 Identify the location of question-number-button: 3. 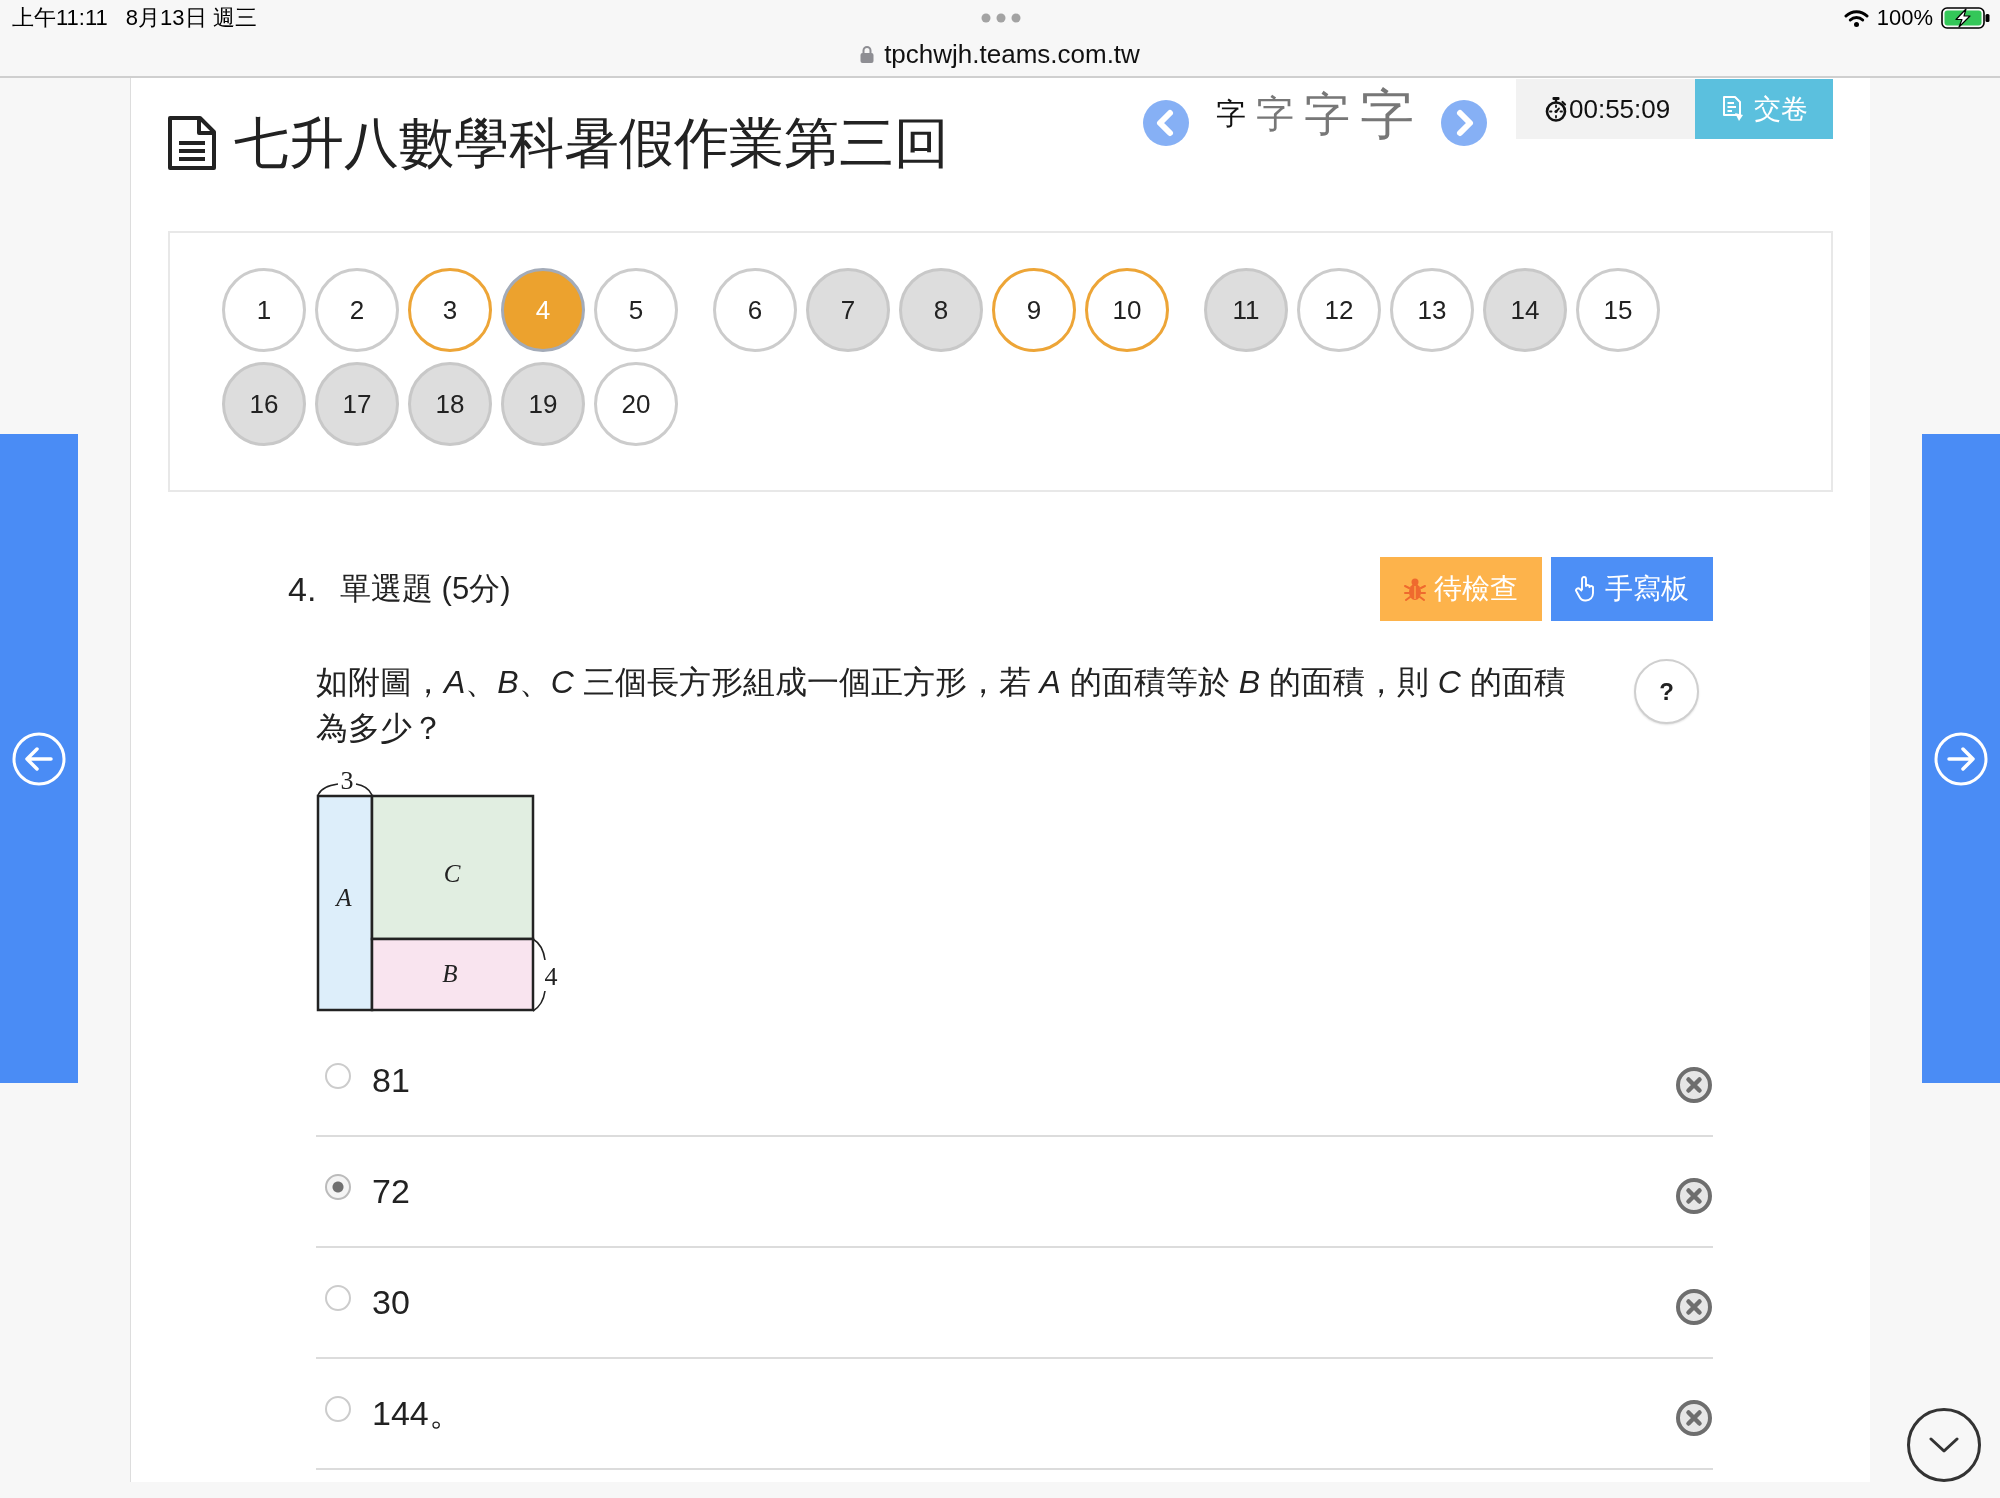
(450, 310).